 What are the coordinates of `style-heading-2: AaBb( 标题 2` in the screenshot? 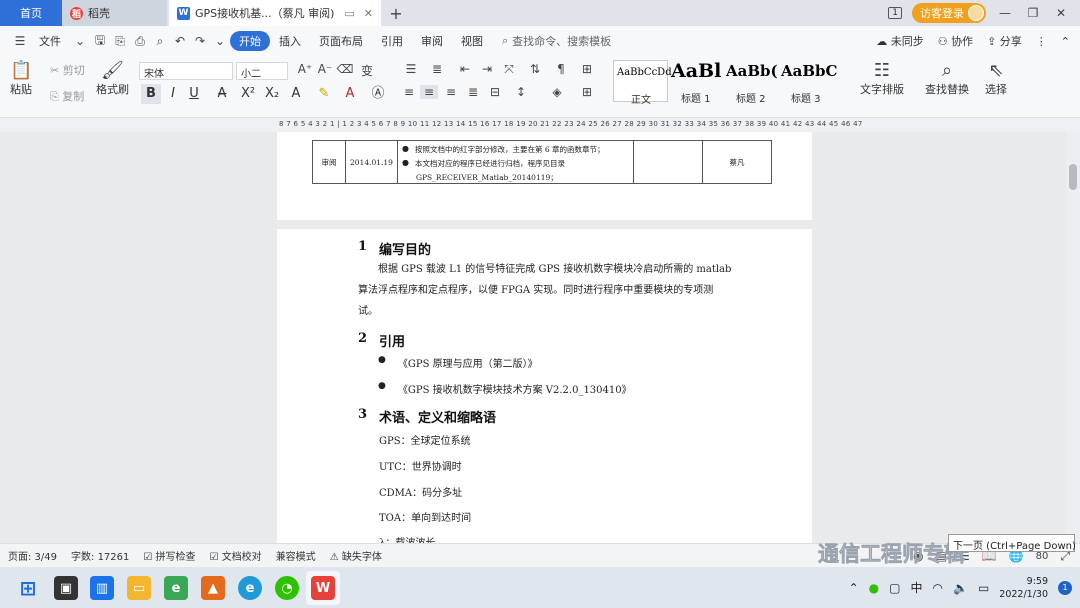 It's located at (752, 82).